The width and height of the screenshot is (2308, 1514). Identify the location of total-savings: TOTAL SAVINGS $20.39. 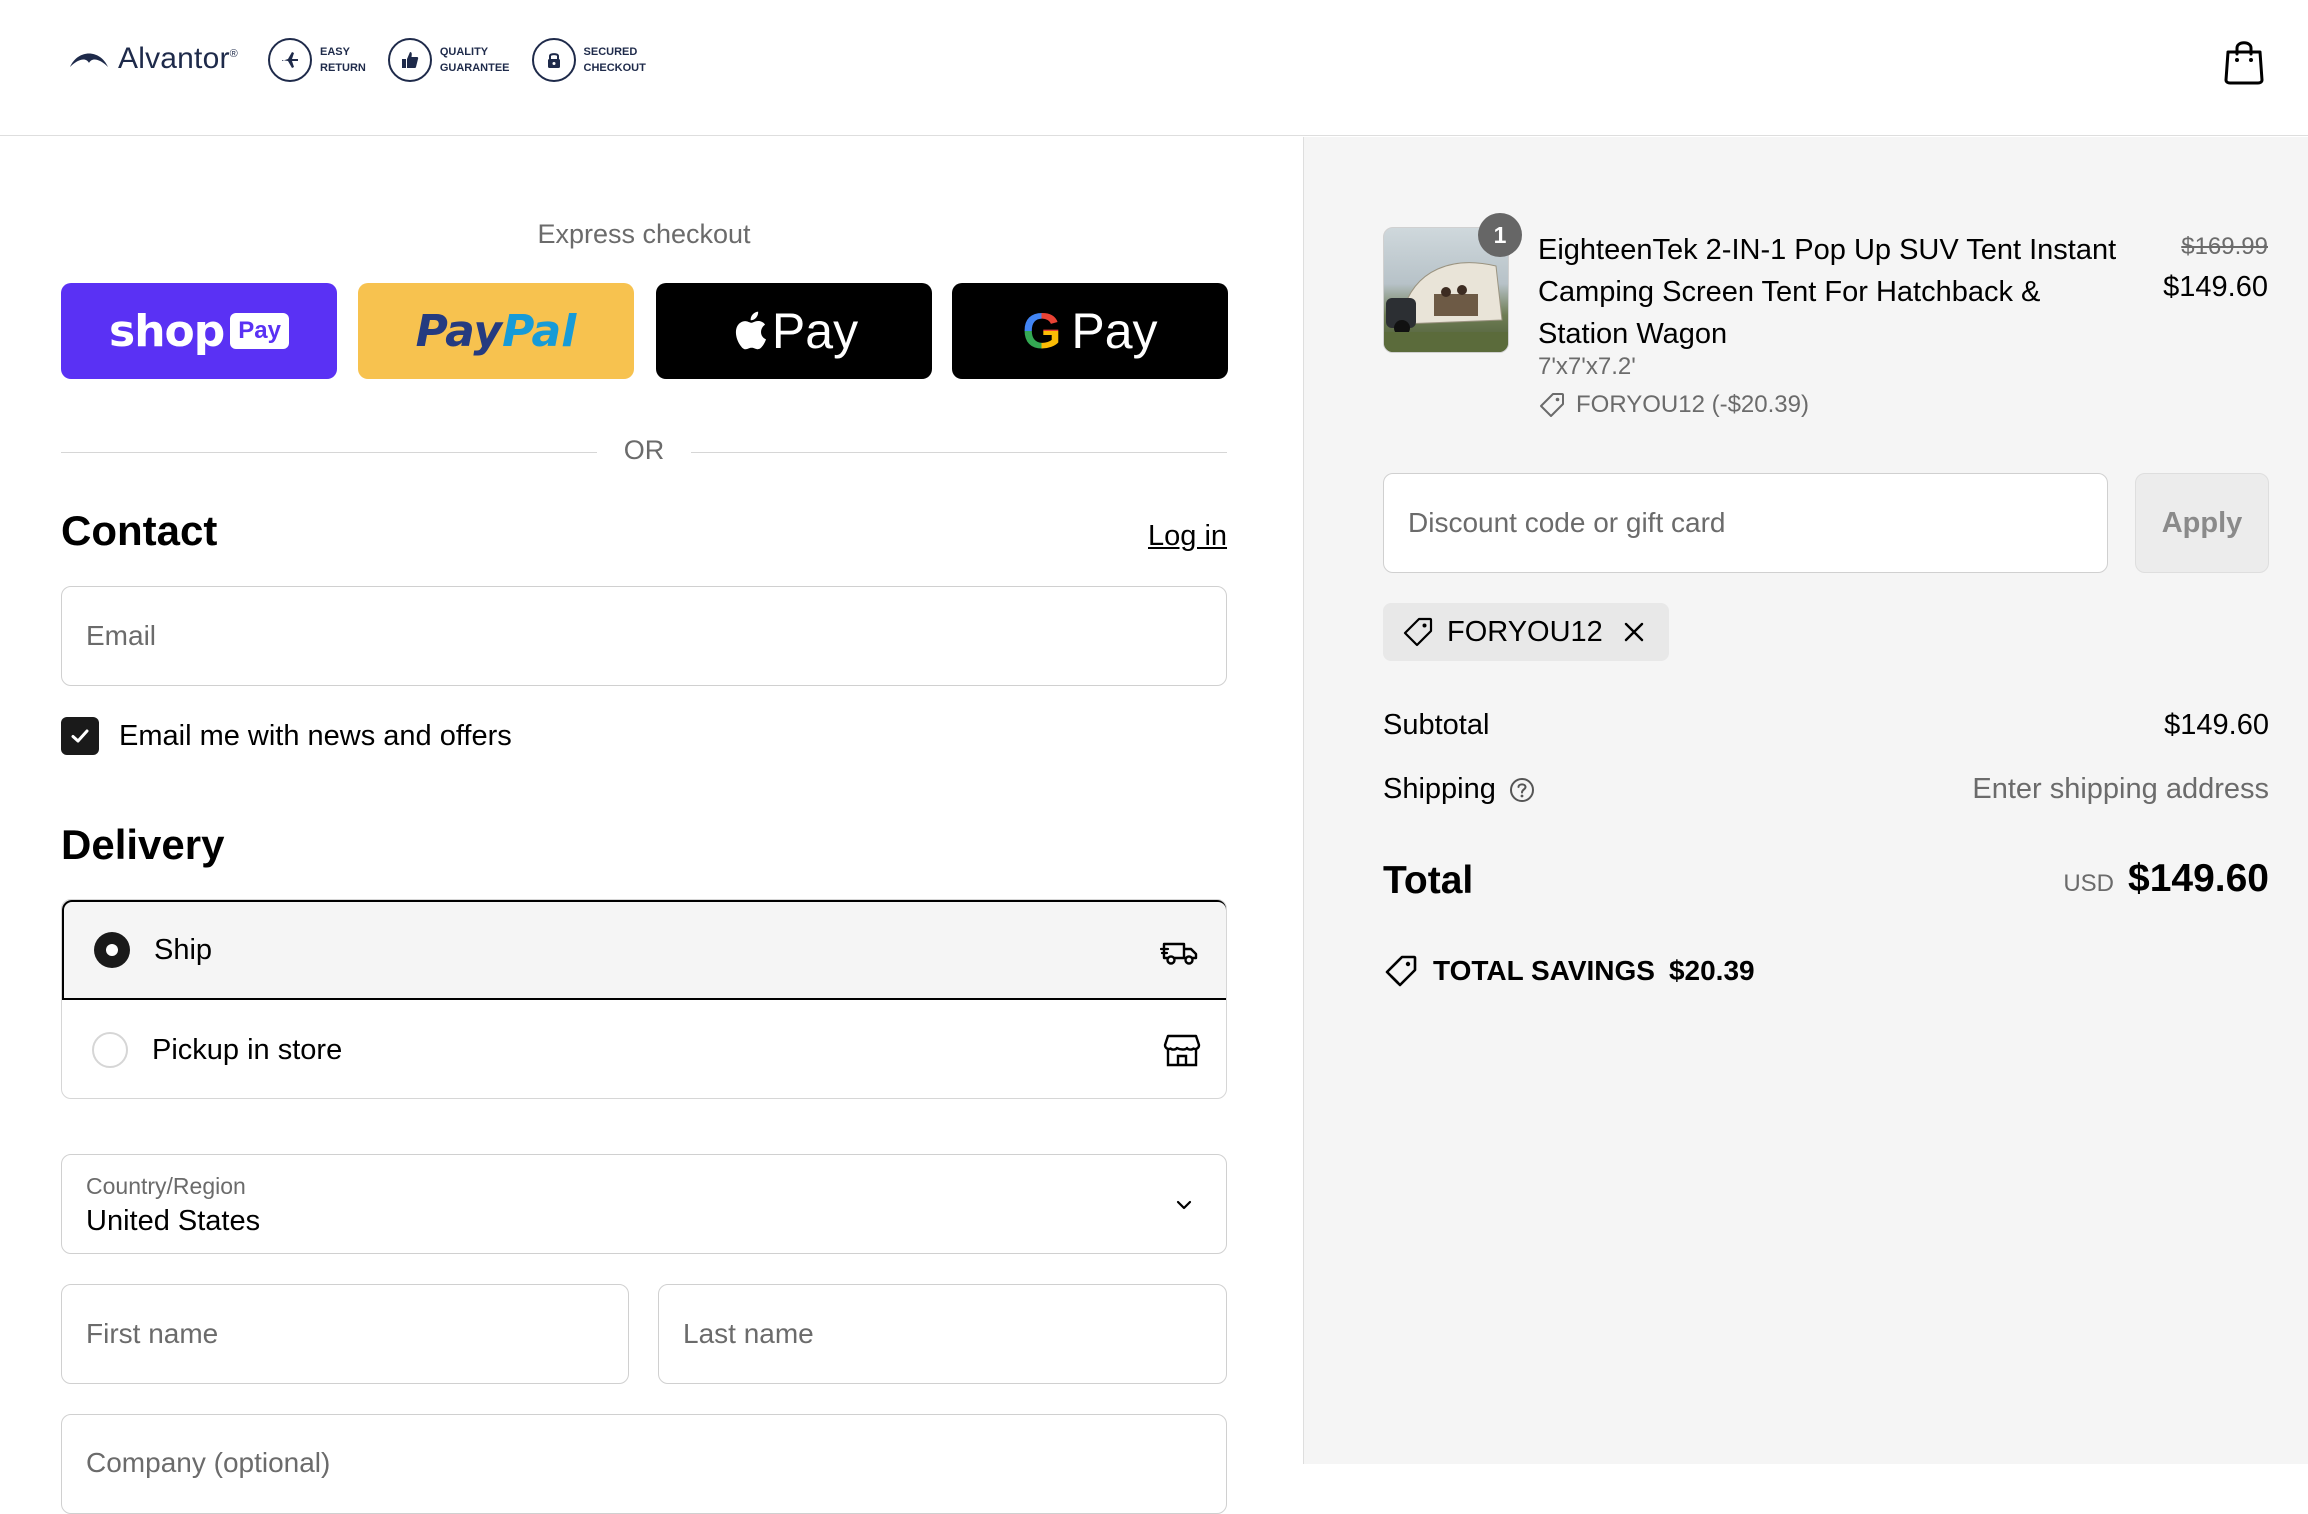
(1569, 971).